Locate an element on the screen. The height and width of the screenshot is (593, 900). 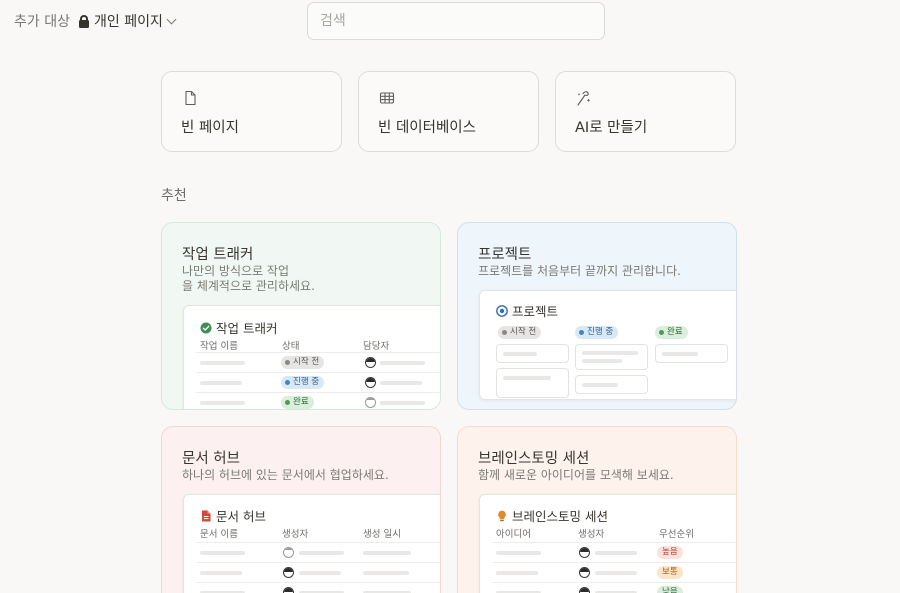
page-icon is located at coordinates (190, 98).